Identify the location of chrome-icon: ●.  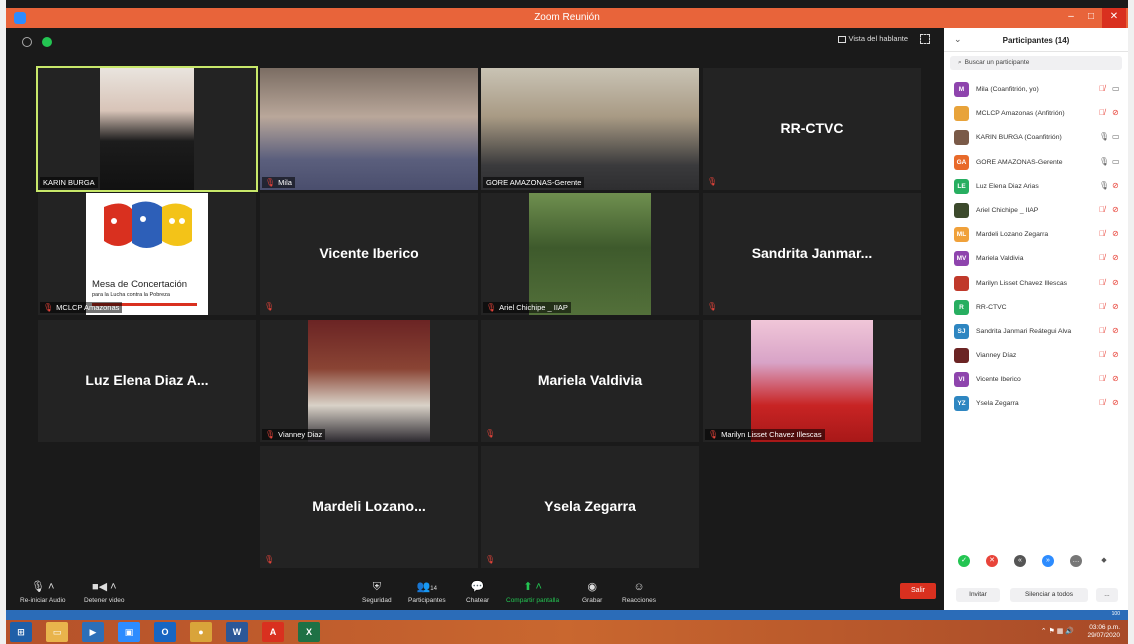
(201, 632).